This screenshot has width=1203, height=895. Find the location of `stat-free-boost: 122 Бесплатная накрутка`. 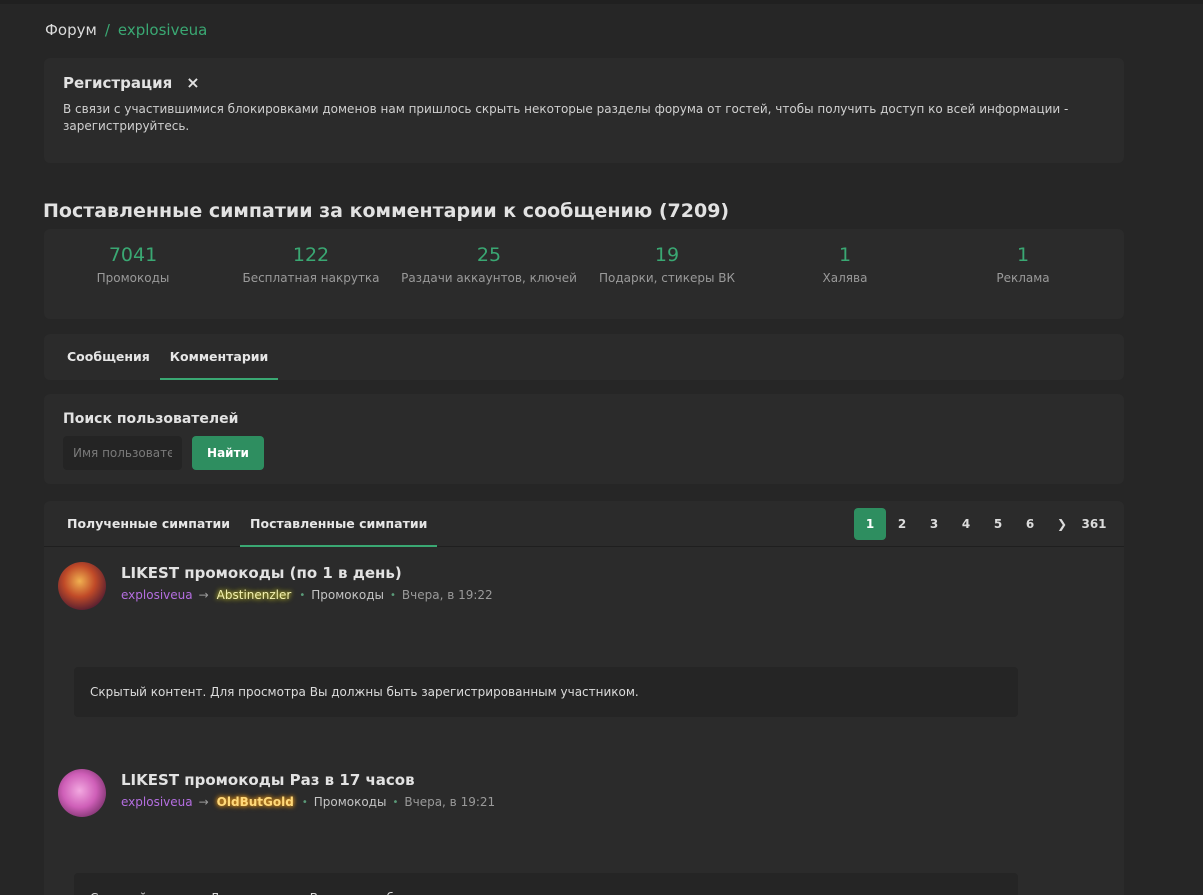

stat-free-boost: 122 Бесплатная накрутка is located at coordinates (311, 274).